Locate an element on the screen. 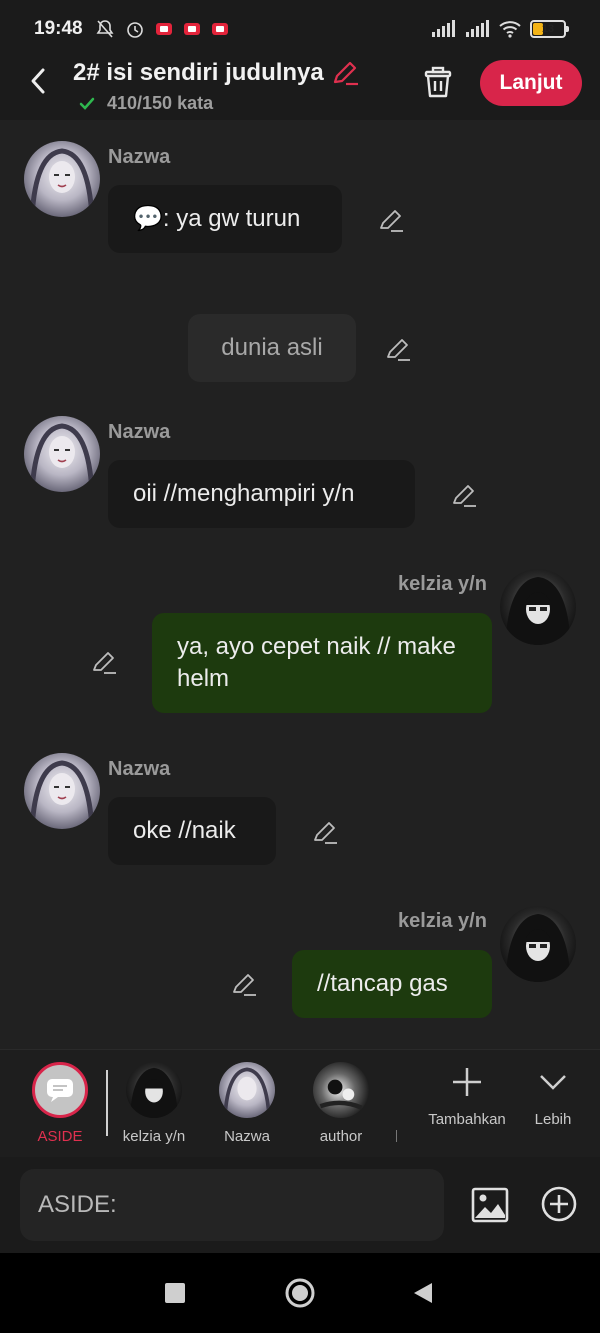  wifi-icon is located at coordinates (510, 29).